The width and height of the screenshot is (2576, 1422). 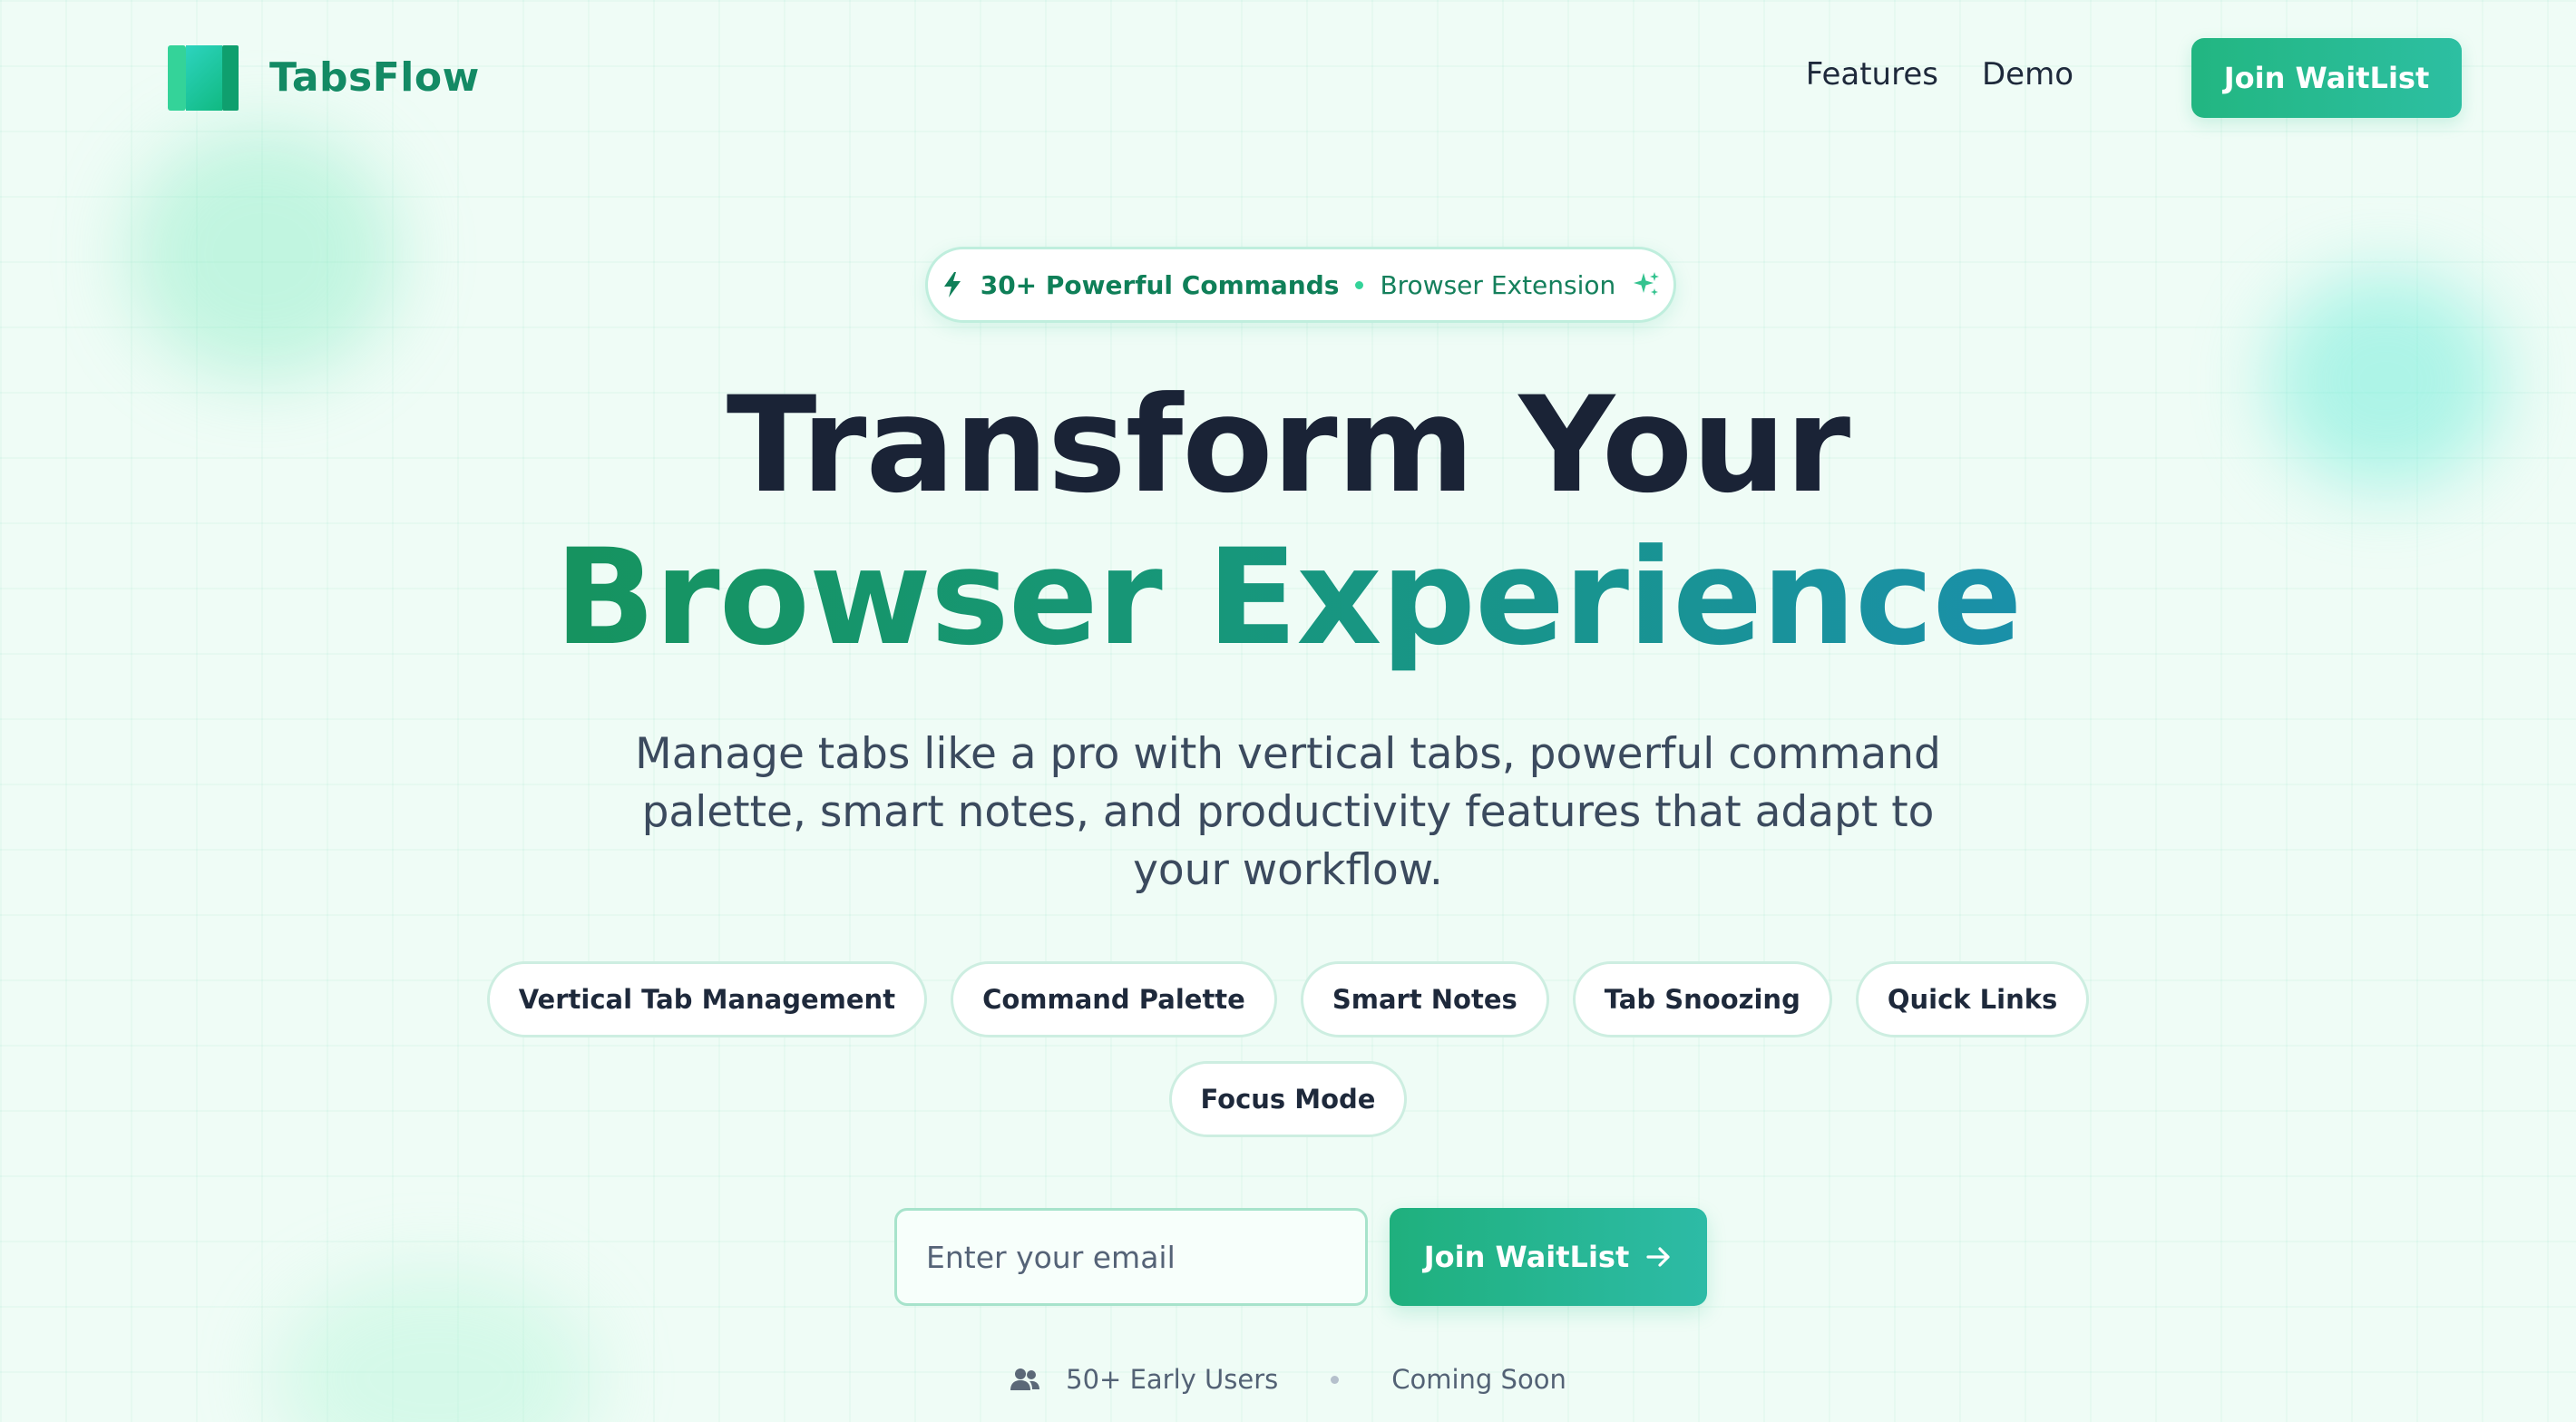 I want to click on top-nav: TabsFlow Features Demo Join WaitList, so click(x=1288, y=77).